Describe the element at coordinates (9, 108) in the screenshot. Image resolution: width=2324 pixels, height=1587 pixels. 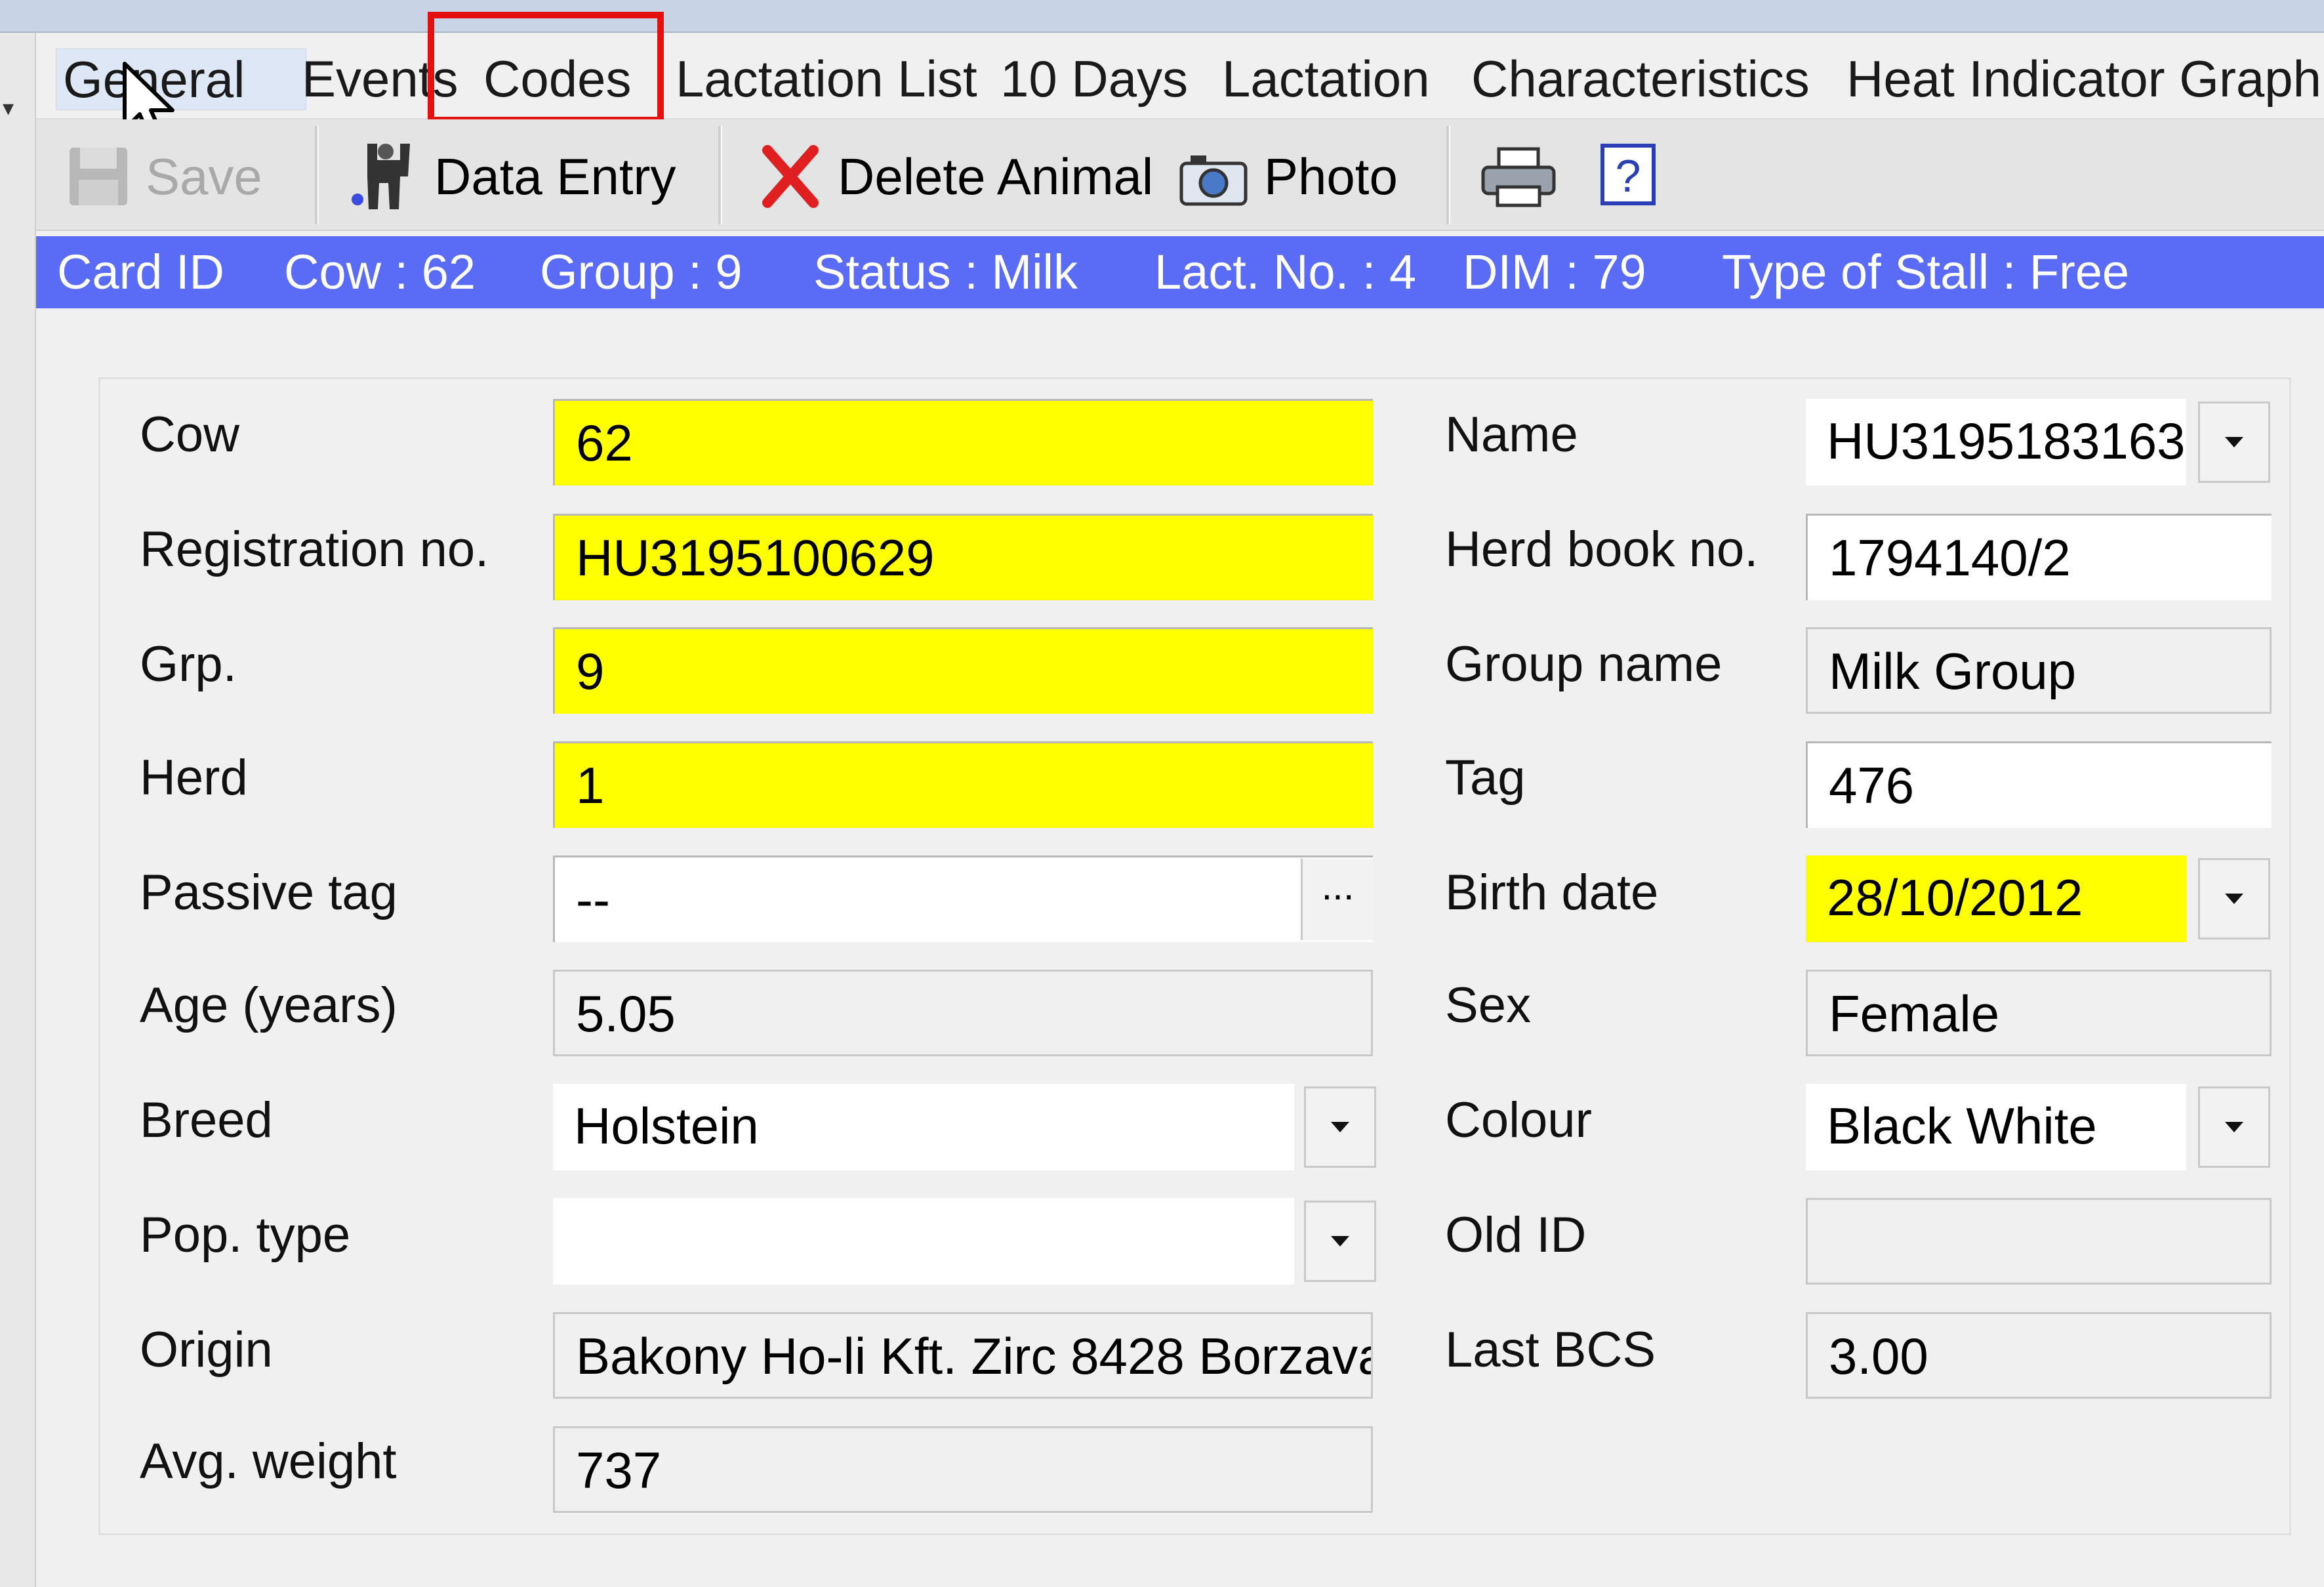
I see `rail-arrow-icon: ▾` at that location.